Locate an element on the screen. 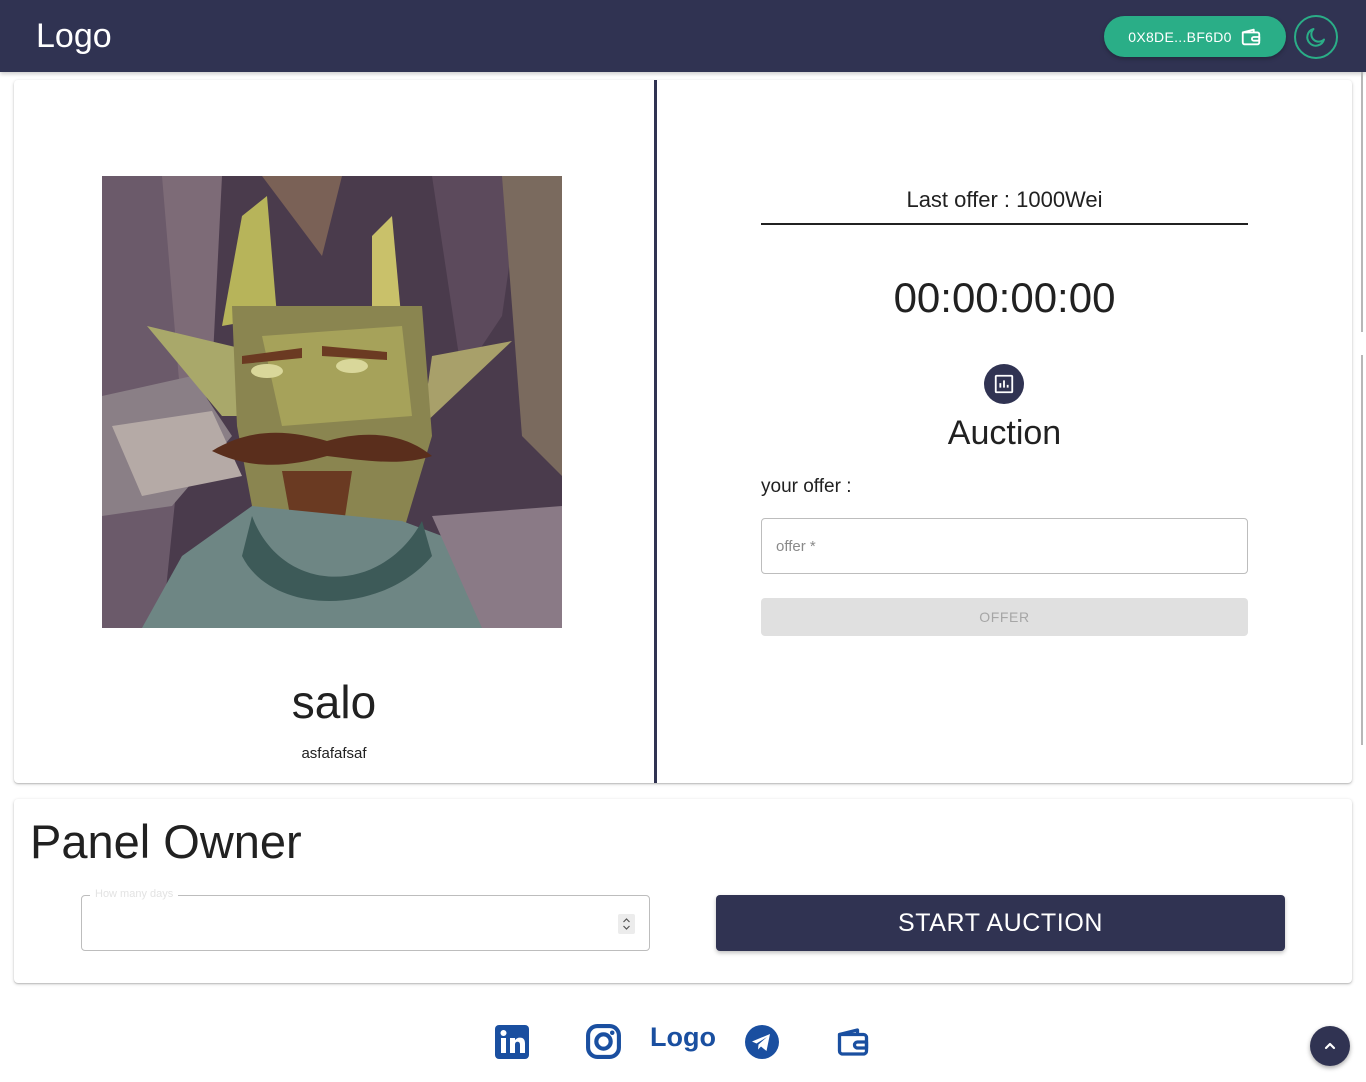 The width and height of the screenshot is (1366, 1082). auction-avatar is located at coordinates (1004, 384).